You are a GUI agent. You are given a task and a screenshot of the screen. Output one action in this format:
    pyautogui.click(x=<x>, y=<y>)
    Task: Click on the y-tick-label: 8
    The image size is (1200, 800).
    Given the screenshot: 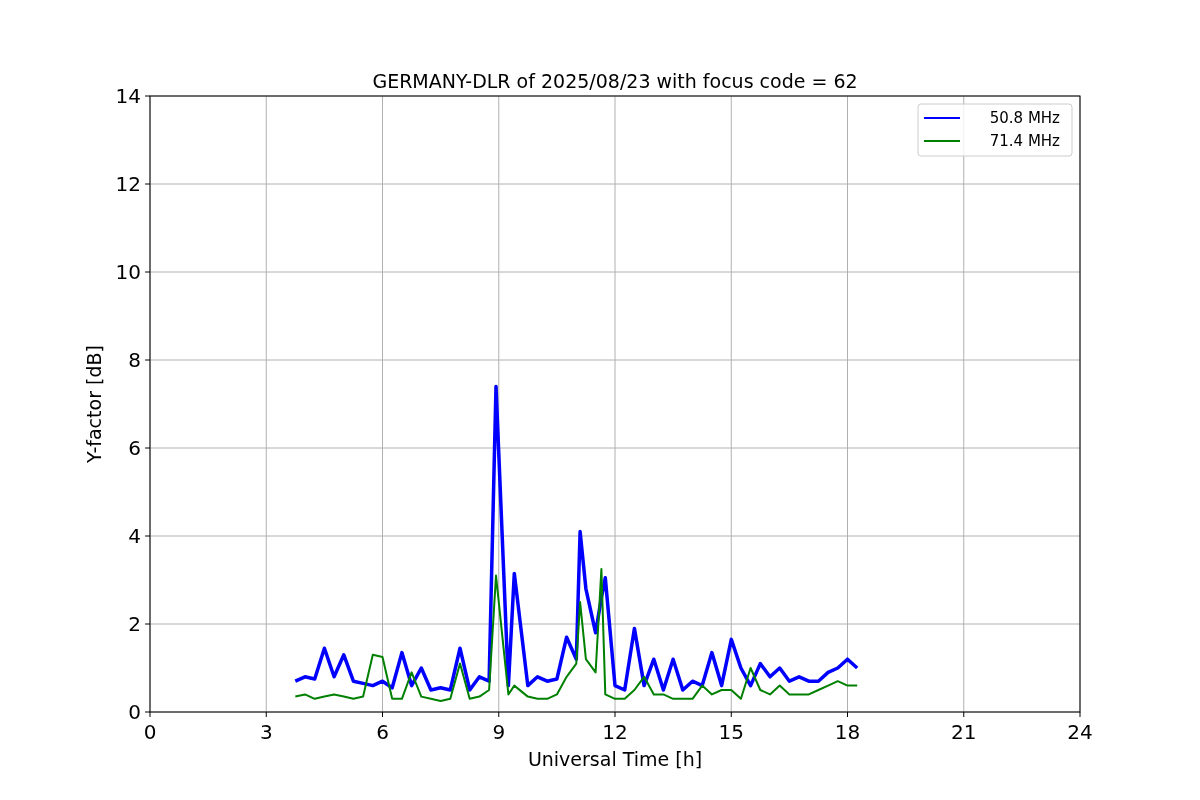 What is the action you would take?
    pyautogui.click(x=134, y=360)
    